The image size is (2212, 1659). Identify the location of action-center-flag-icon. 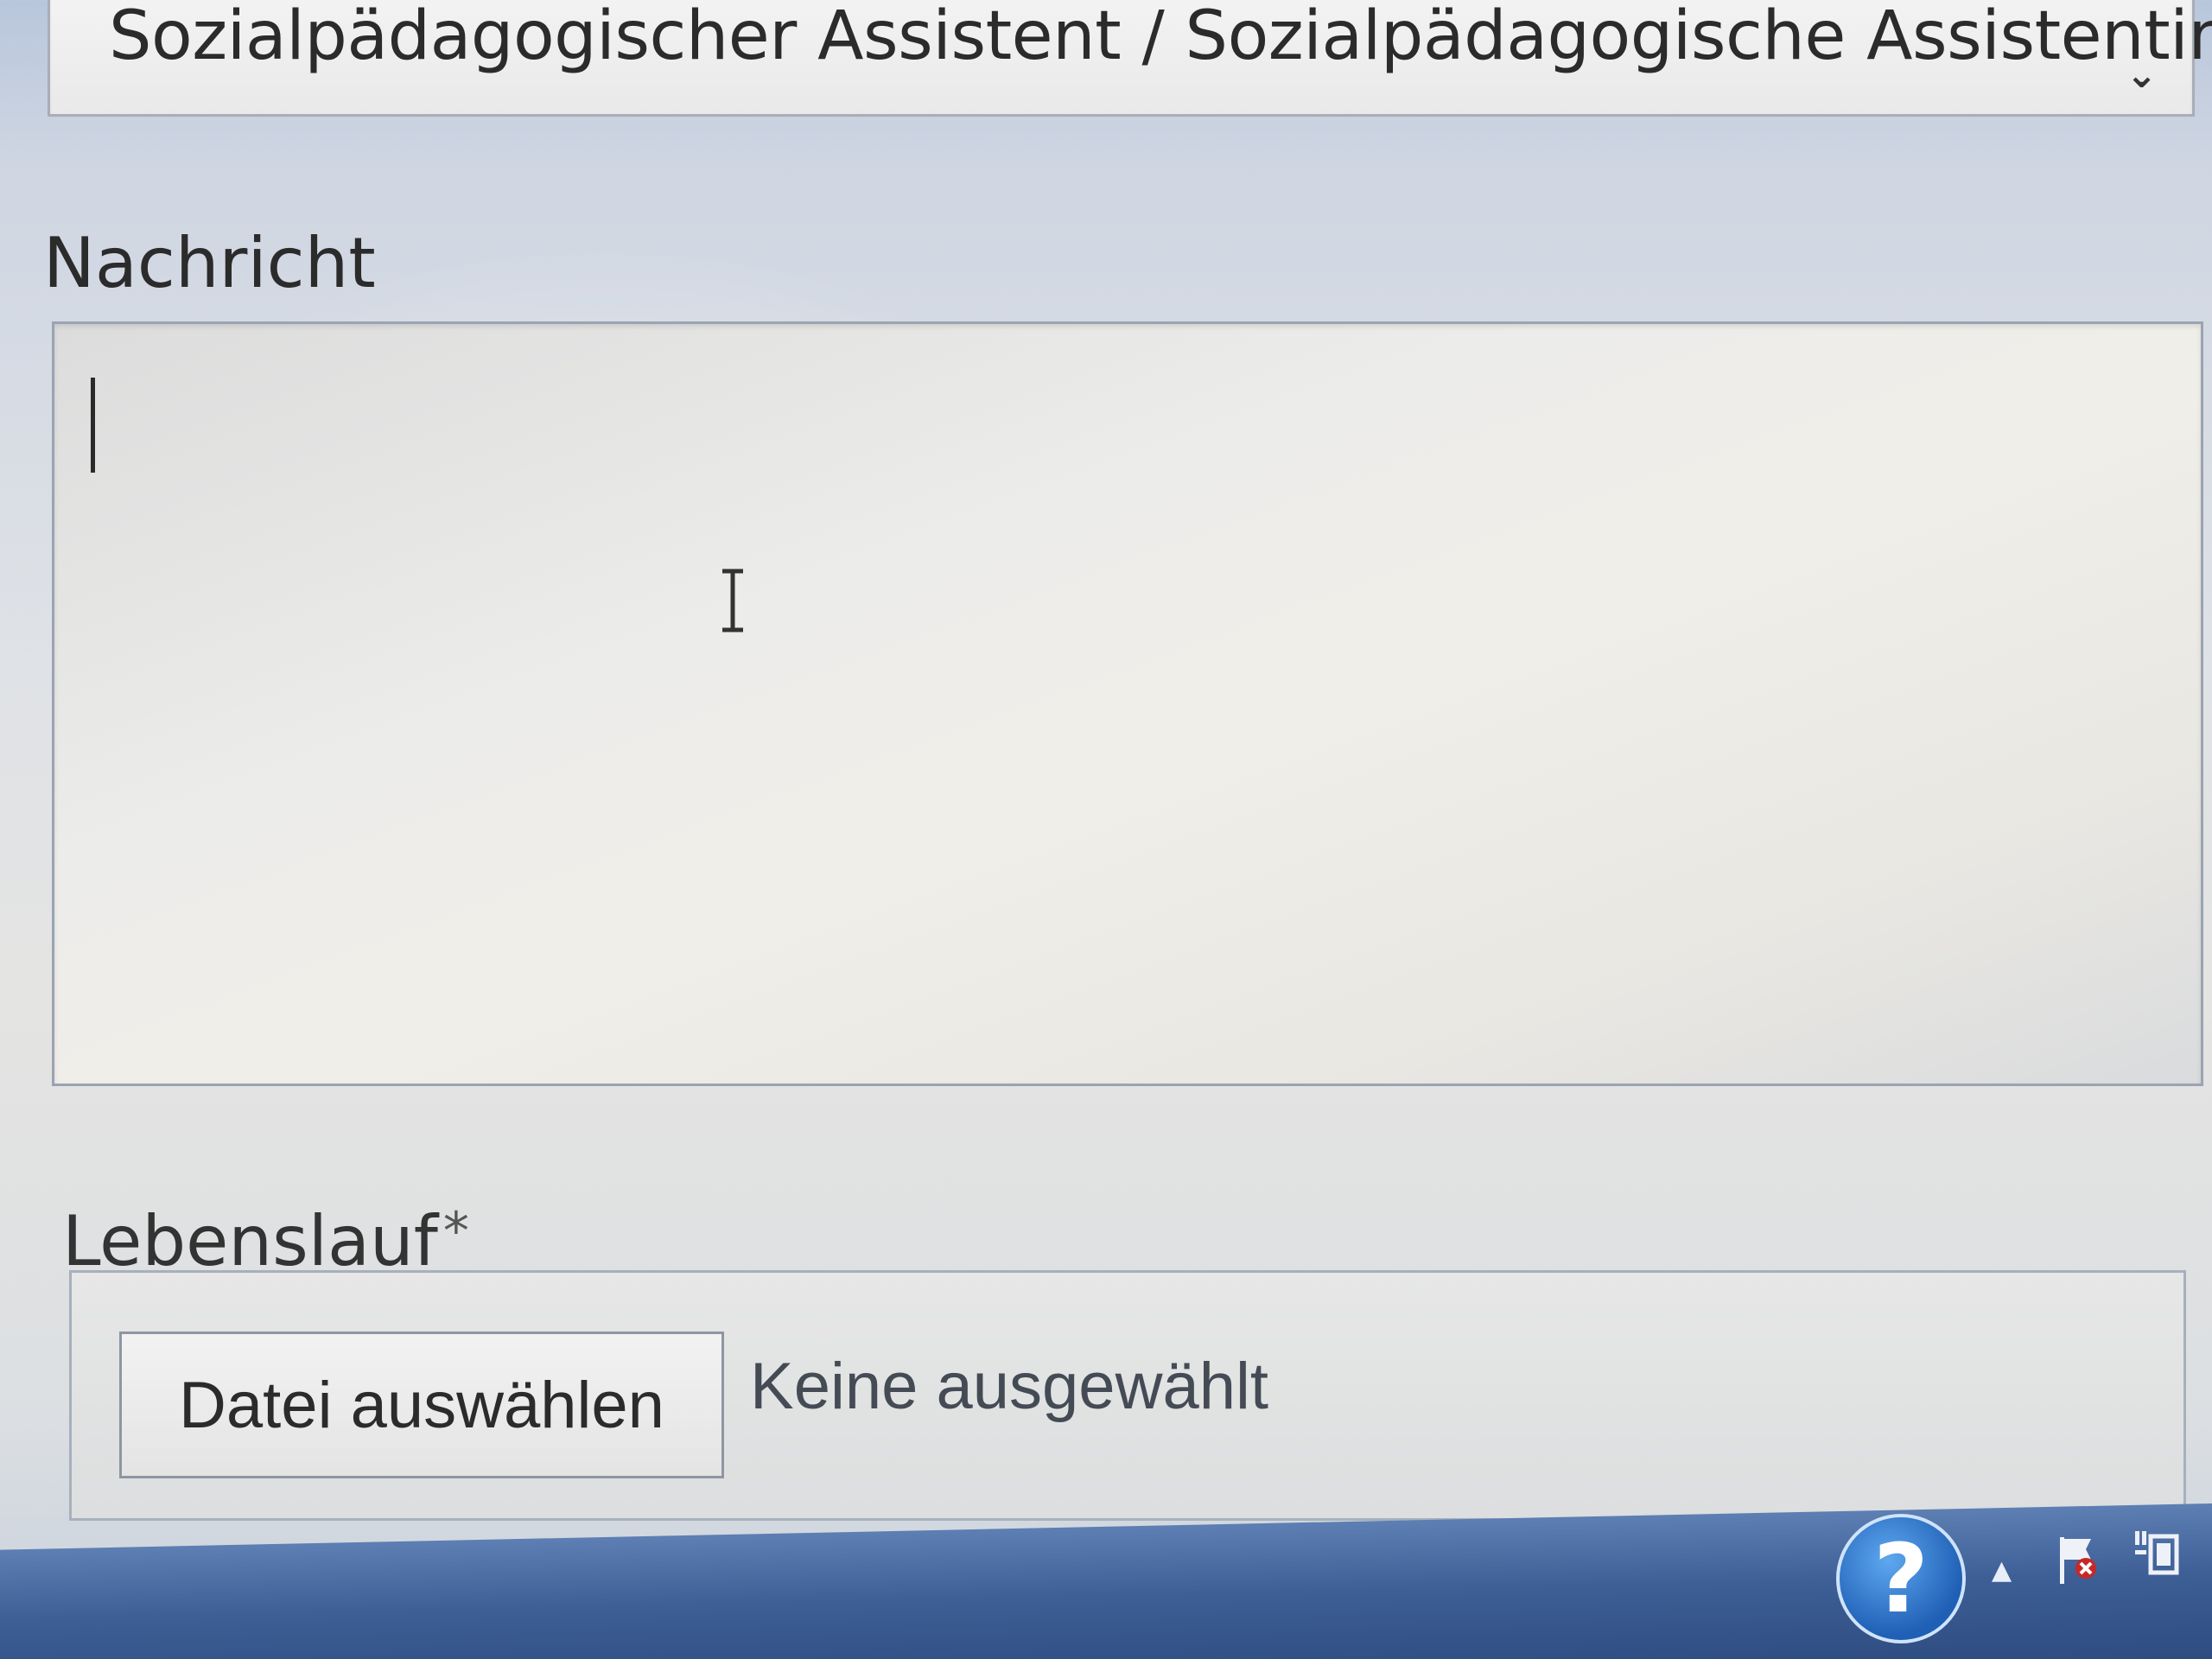
(2078, 1560).